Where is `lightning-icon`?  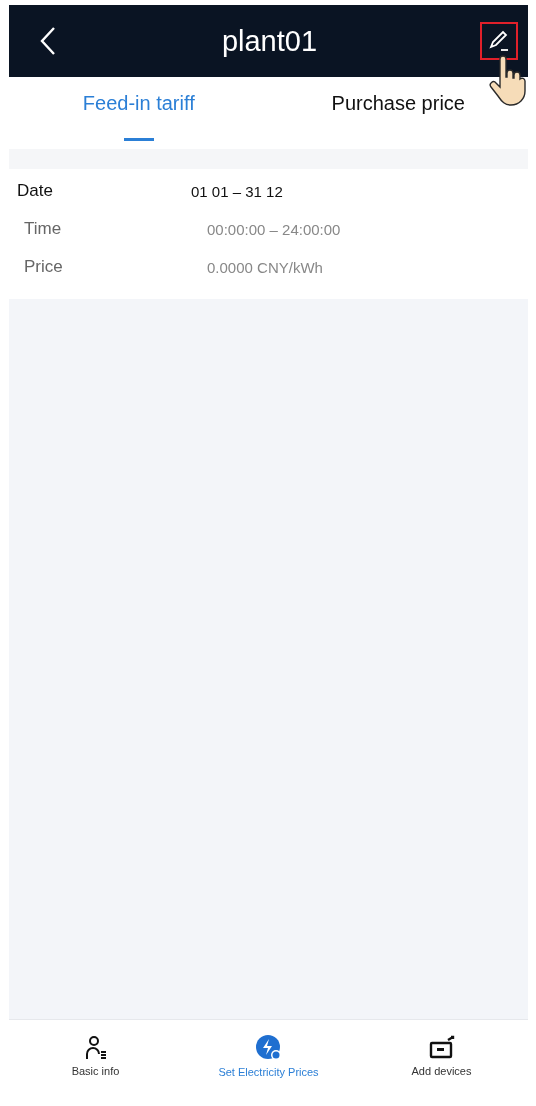 lightning-icon is located at coordinates (268, 1048).